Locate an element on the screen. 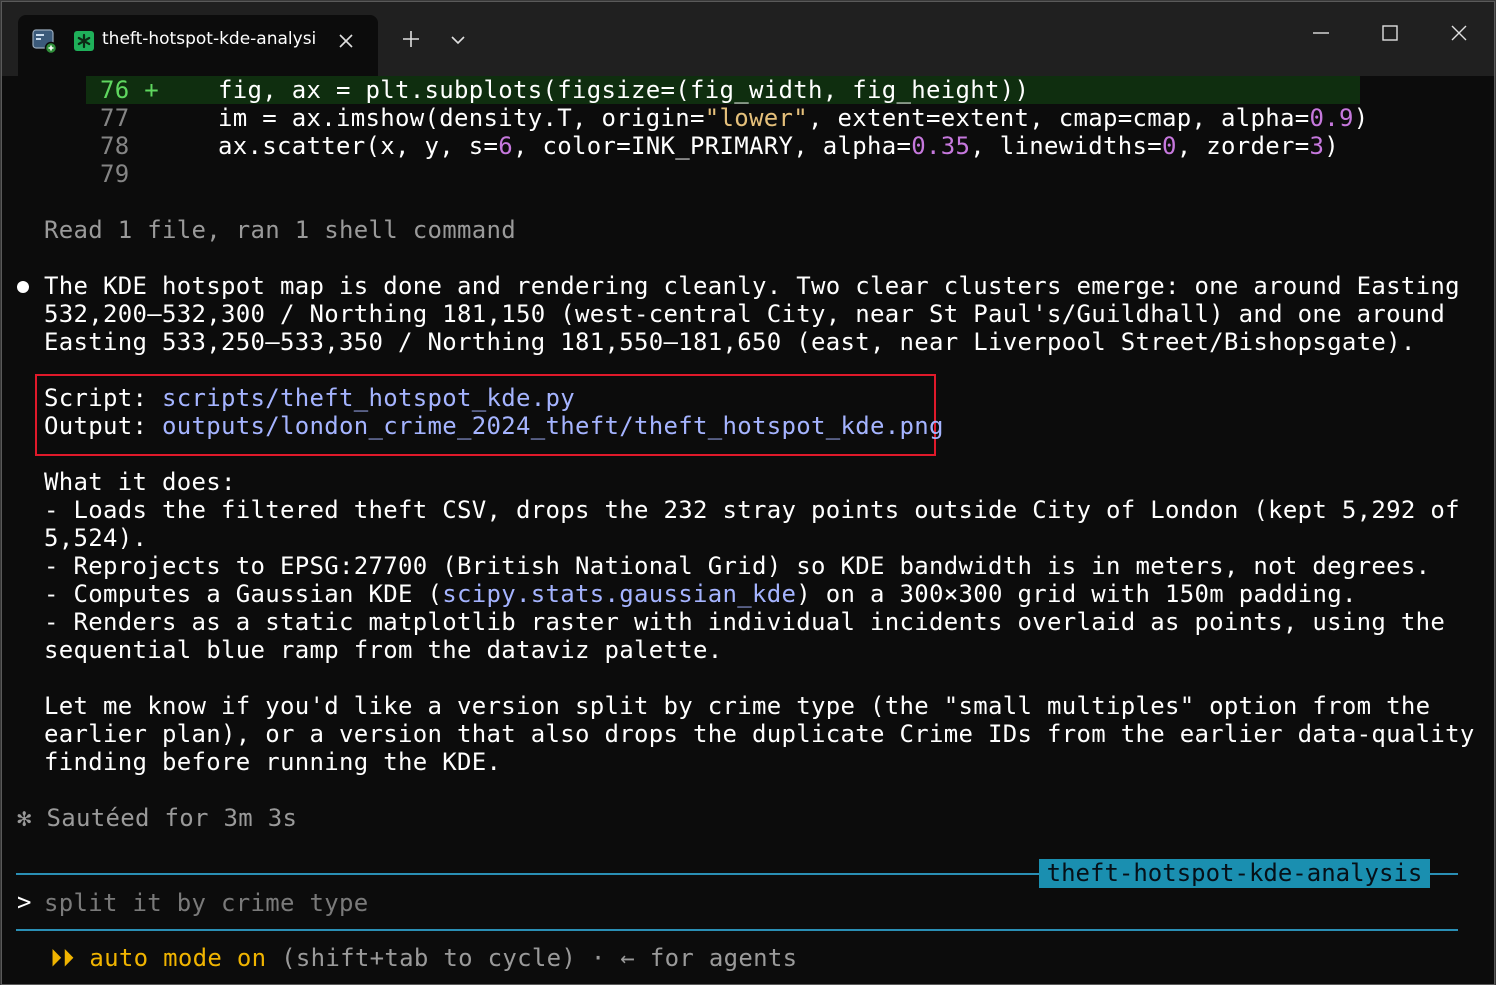  mode-hint: (shift+tab to cycle) is located at coordinates (429, 958).